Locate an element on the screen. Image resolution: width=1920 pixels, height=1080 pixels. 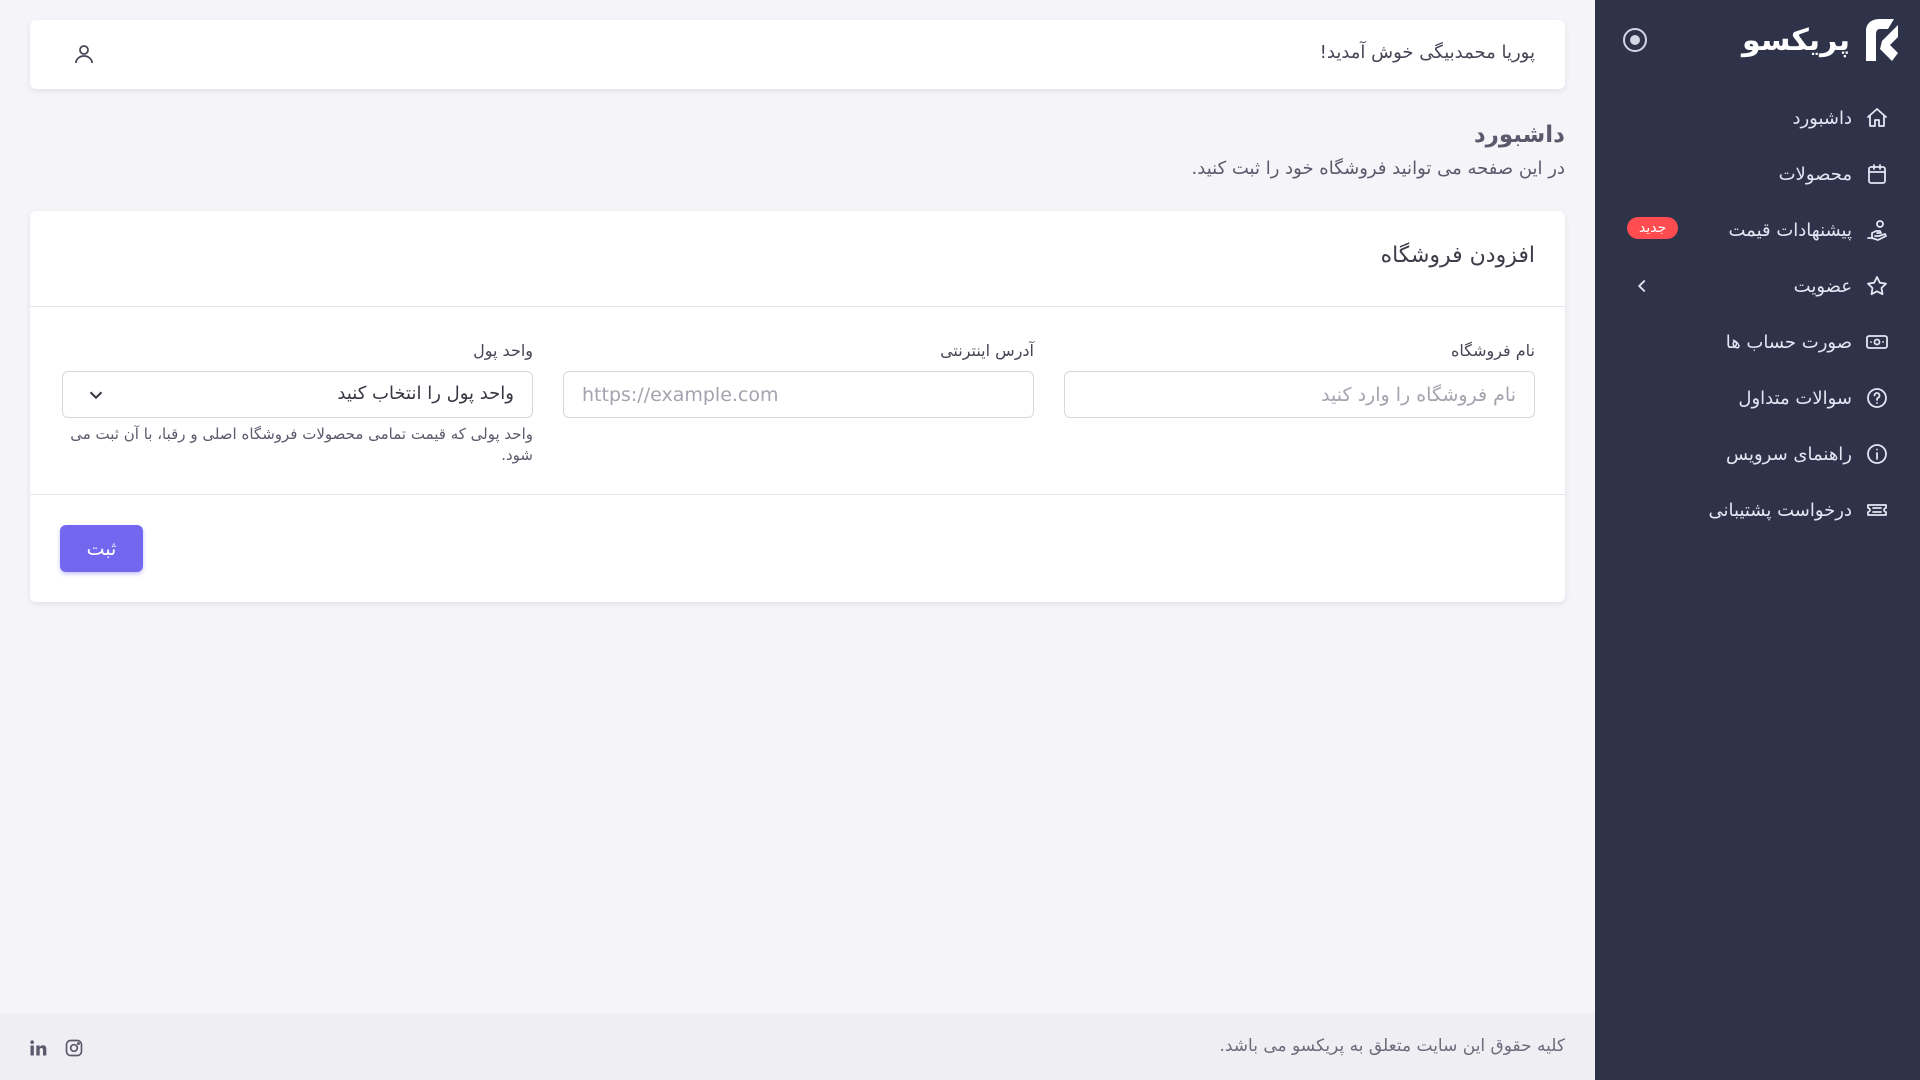
hand-offer-icon is located at coordinates (1877, 230).